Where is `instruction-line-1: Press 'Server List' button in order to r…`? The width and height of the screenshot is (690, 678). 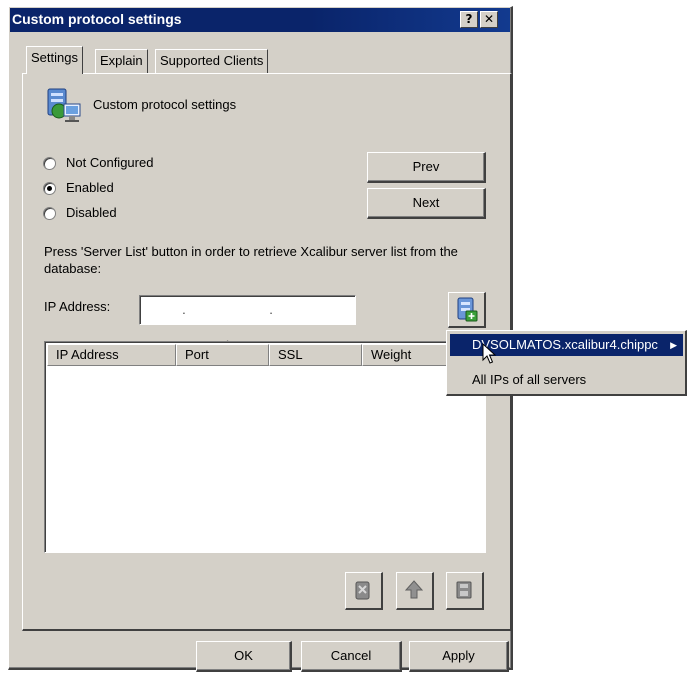
instruction-line-1: Press 'Server List' button in order to r… is located at coordinates (251, 251).